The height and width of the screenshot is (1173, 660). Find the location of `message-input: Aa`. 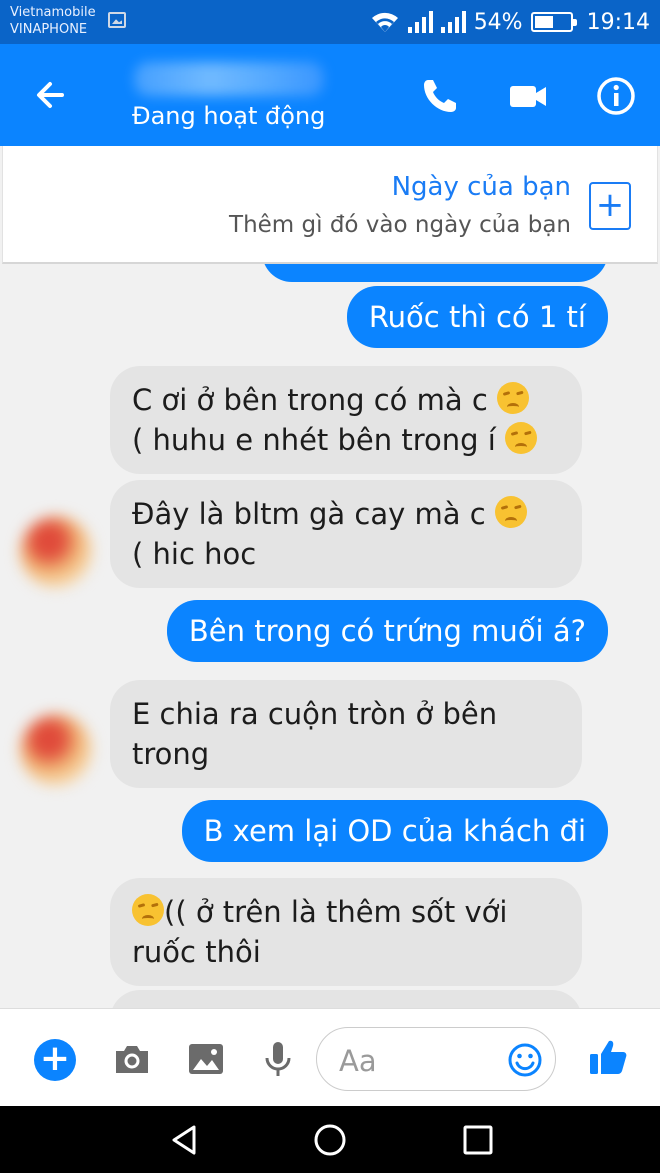

message-input: Aa is located at coordinates (436, 1059).